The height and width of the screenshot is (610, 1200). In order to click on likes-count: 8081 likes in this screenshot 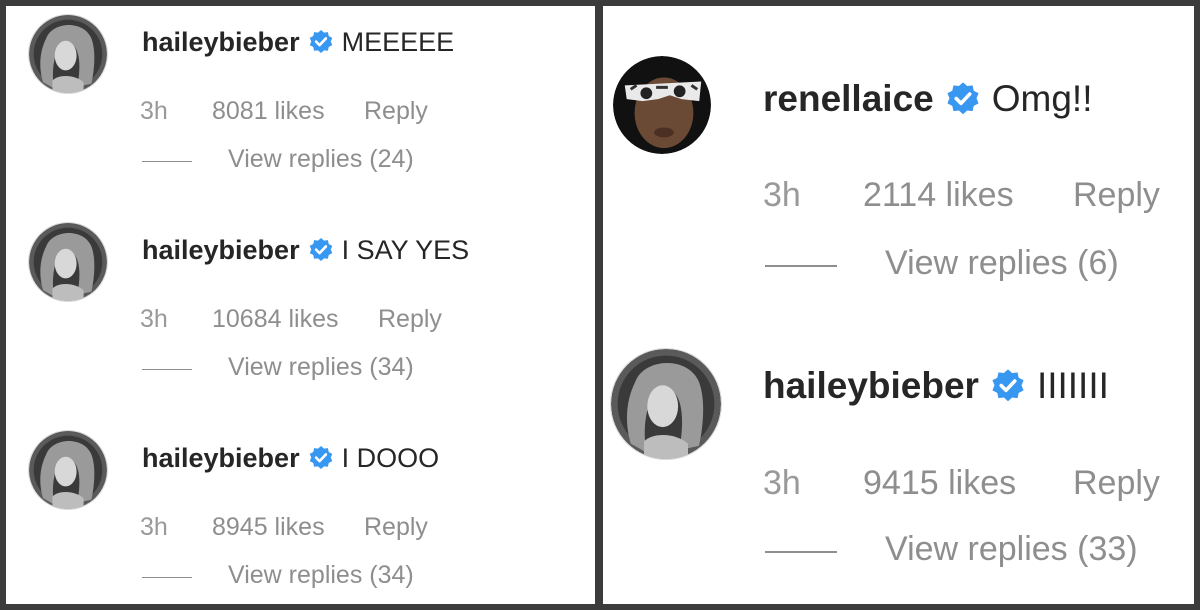, I will do `click(268, 111)`.